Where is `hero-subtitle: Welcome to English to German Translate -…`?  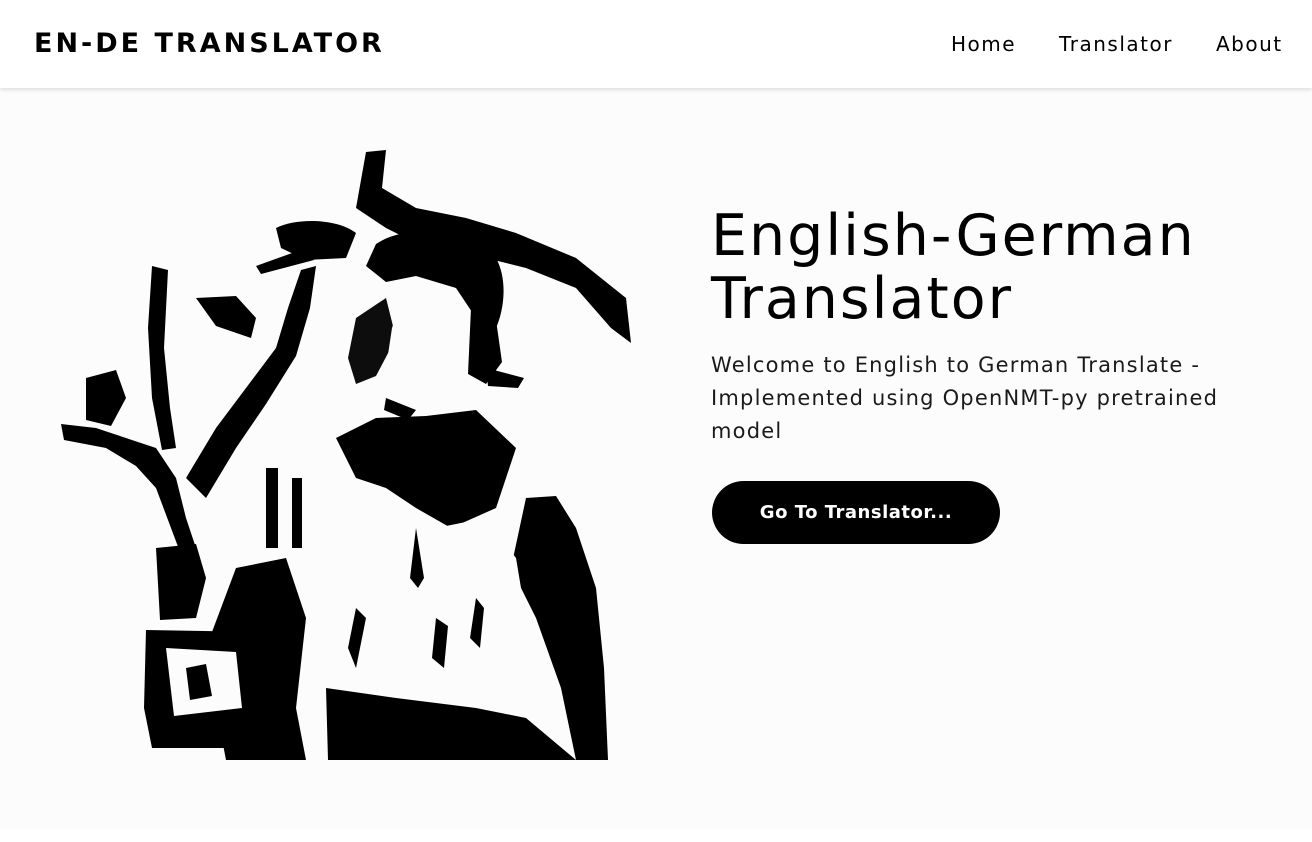
hero-subtitle: Welcome to English to German Translate -… is located at coordinates (965, 398).